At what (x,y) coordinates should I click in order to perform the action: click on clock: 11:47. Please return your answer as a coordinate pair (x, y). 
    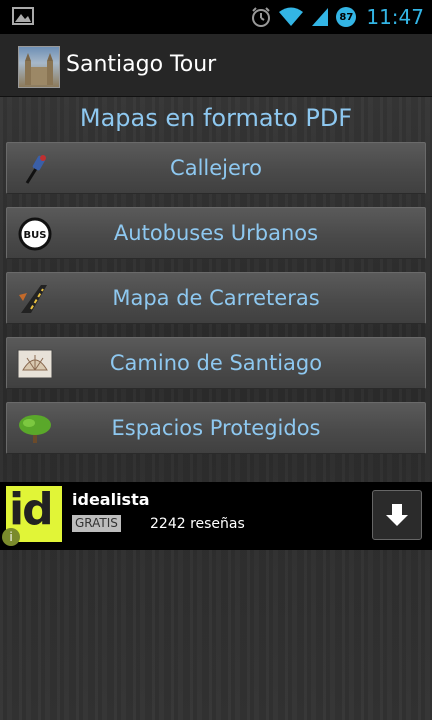
    Looking at the image, I should click on (395, 17).